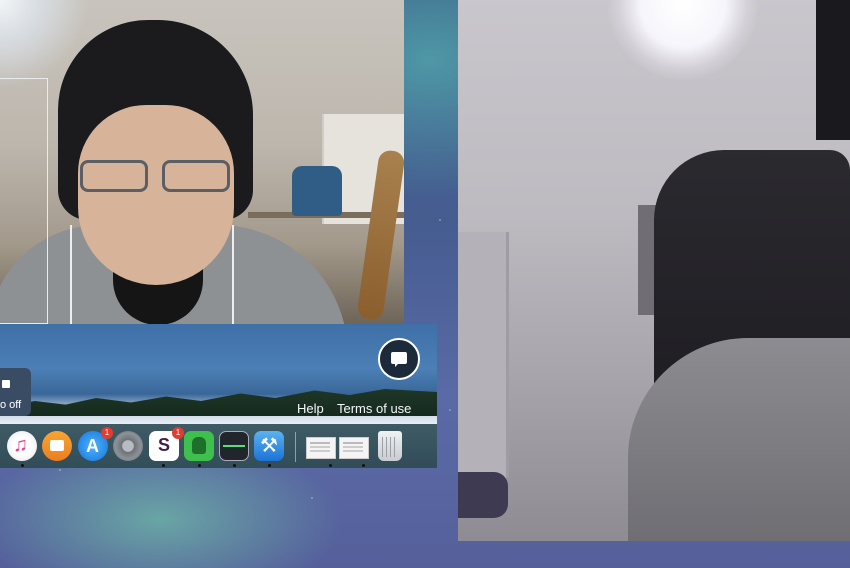 The width and height of the screenshot is (850, 568). What do you see at coordinates (218, 446) in the screenshot?
I see `macos-dock: 1 1` at bounding box center [218, 446].